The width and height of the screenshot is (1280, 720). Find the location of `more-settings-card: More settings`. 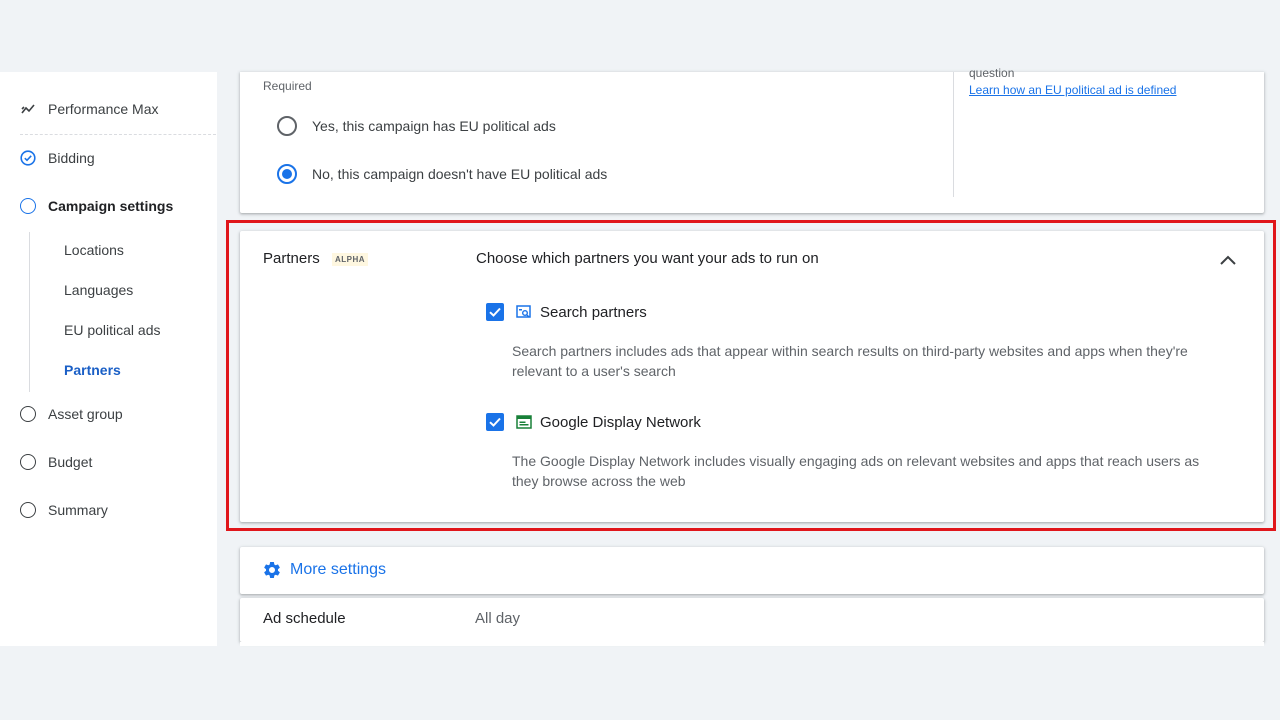

more-settings-card: More settings is located at coordinates (752, 570).